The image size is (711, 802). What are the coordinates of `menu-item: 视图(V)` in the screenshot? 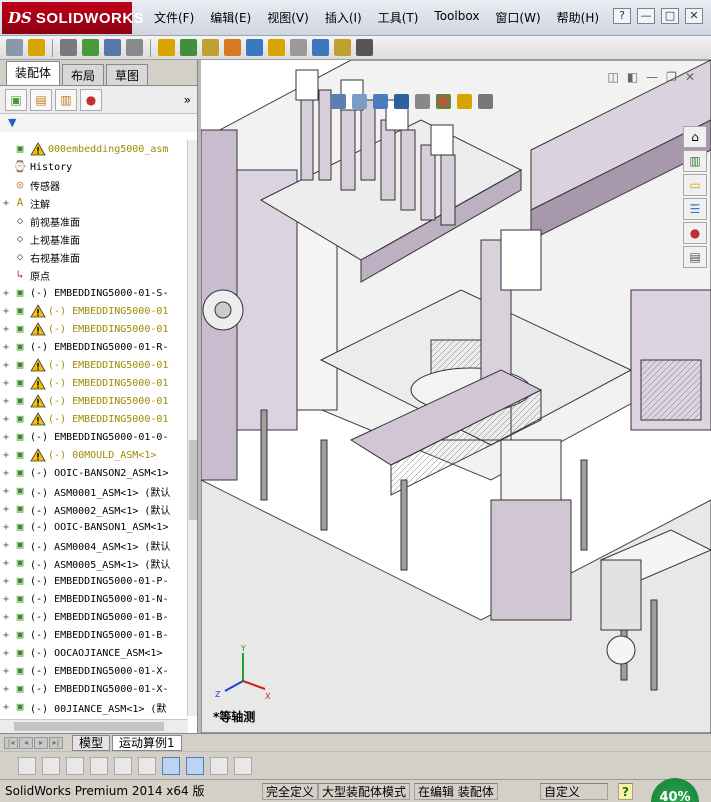 It's located at (288, 17).